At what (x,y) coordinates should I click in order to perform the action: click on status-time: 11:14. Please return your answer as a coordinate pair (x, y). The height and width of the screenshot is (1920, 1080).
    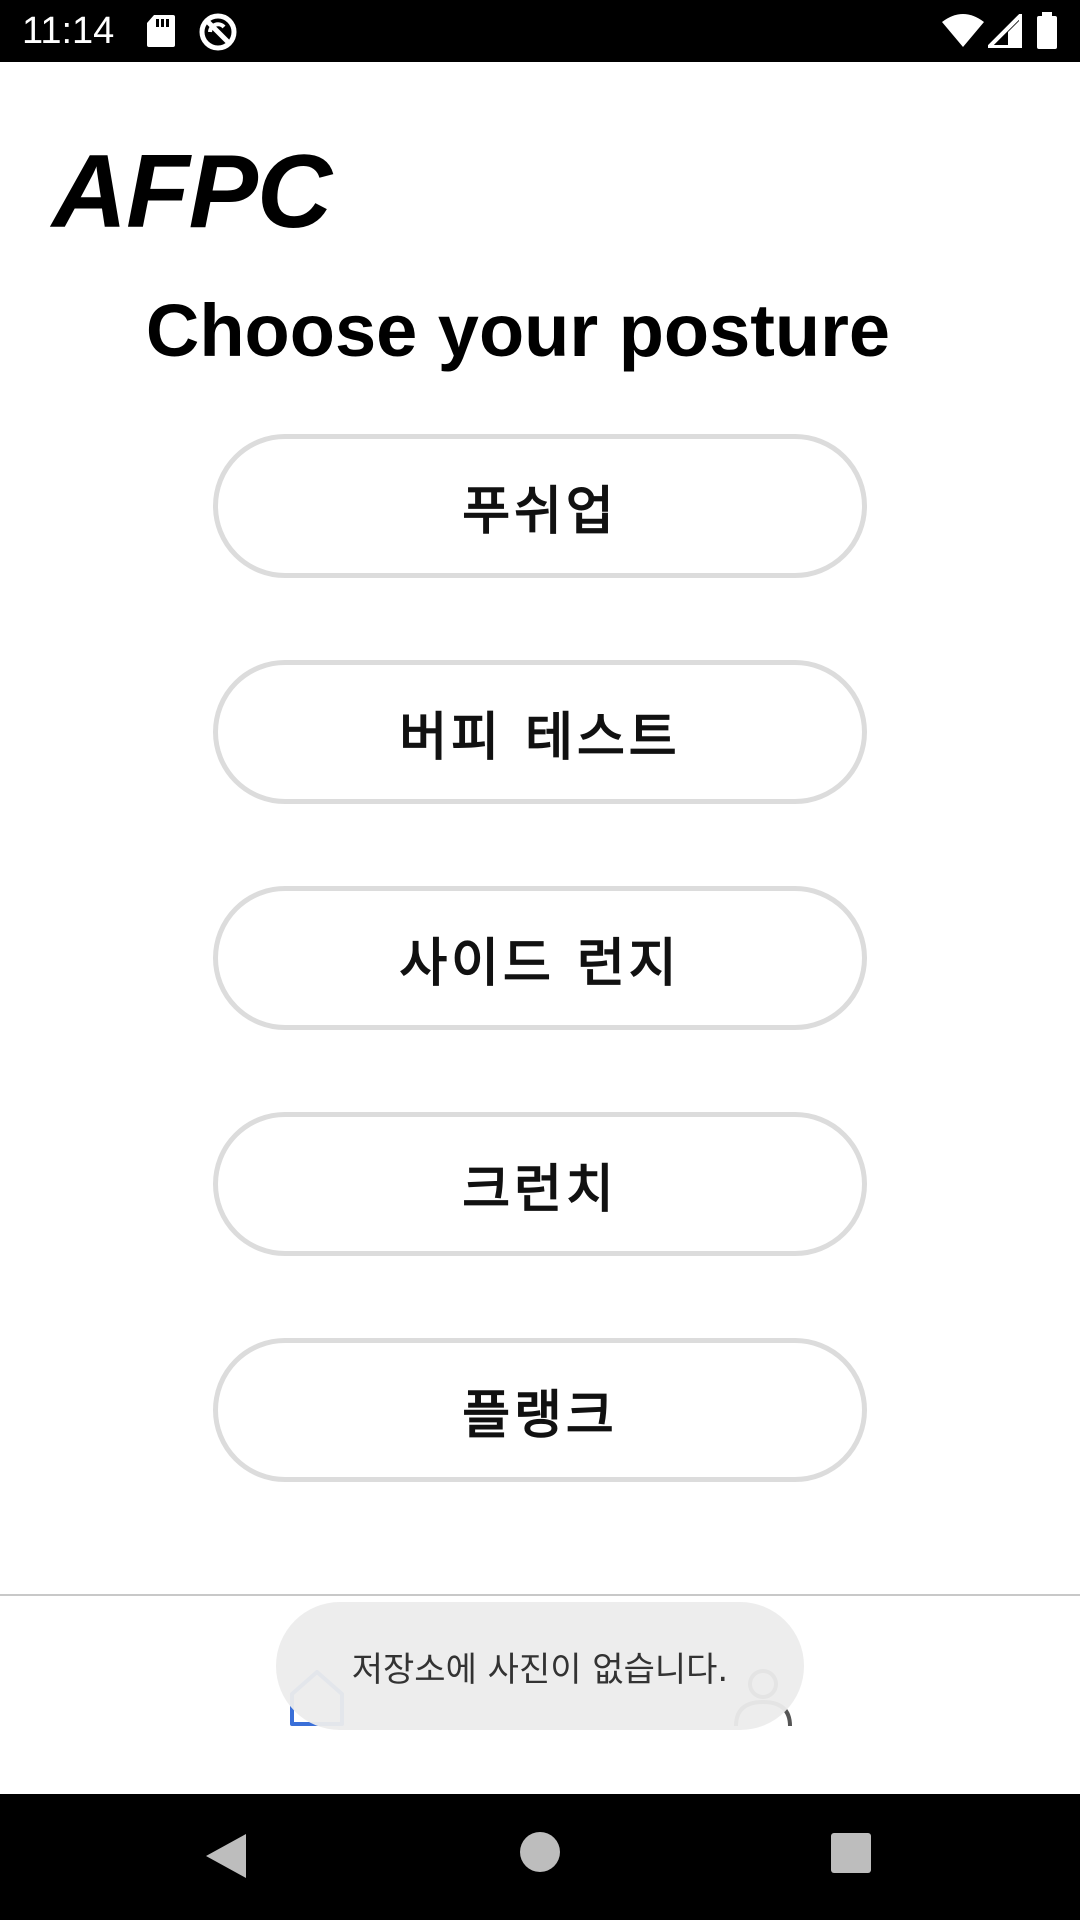
    Looking at the image, I should click on (68, 31).